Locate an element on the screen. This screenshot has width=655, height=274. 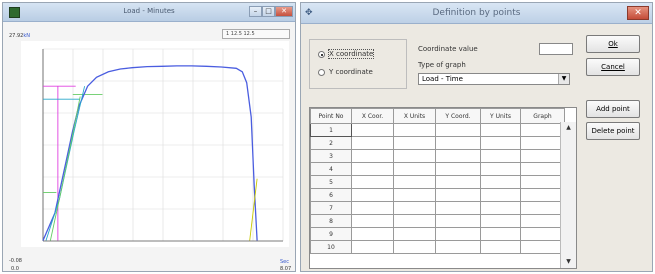
row-number-cell: 9 is located at coordinates (331, 234).